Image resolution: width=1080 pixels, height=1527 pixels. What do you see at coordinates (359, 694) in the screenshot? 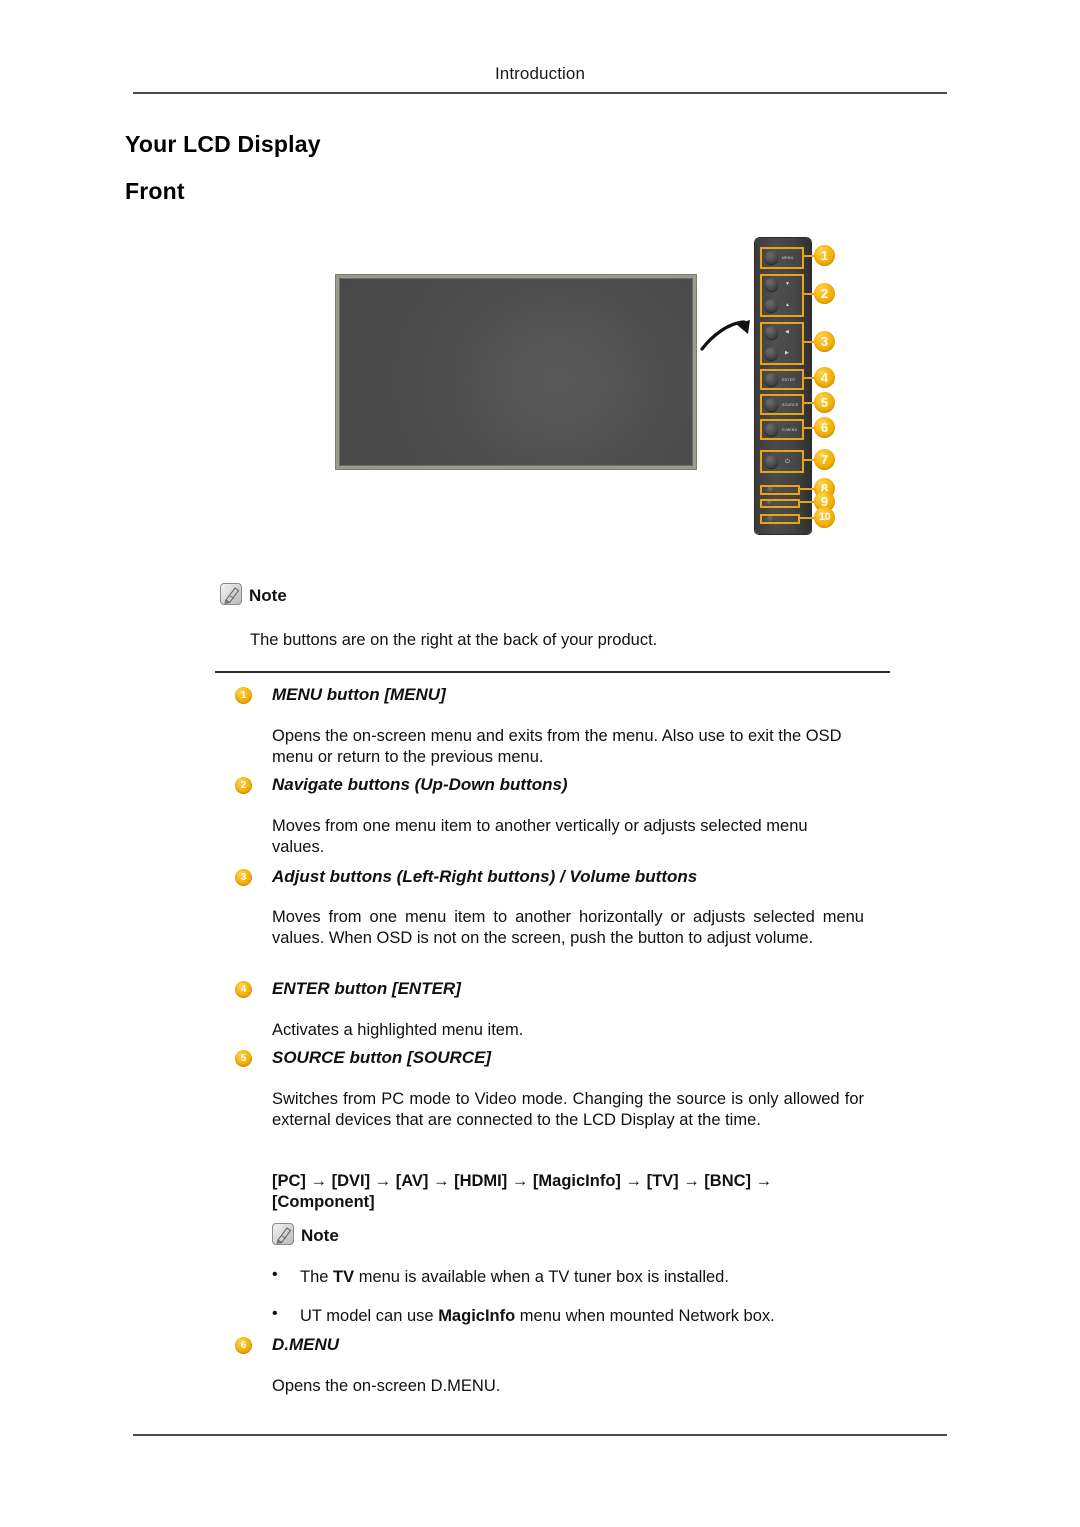
I see `list-title-1: MENU button [MENU]` at bounding box center [359, 694].